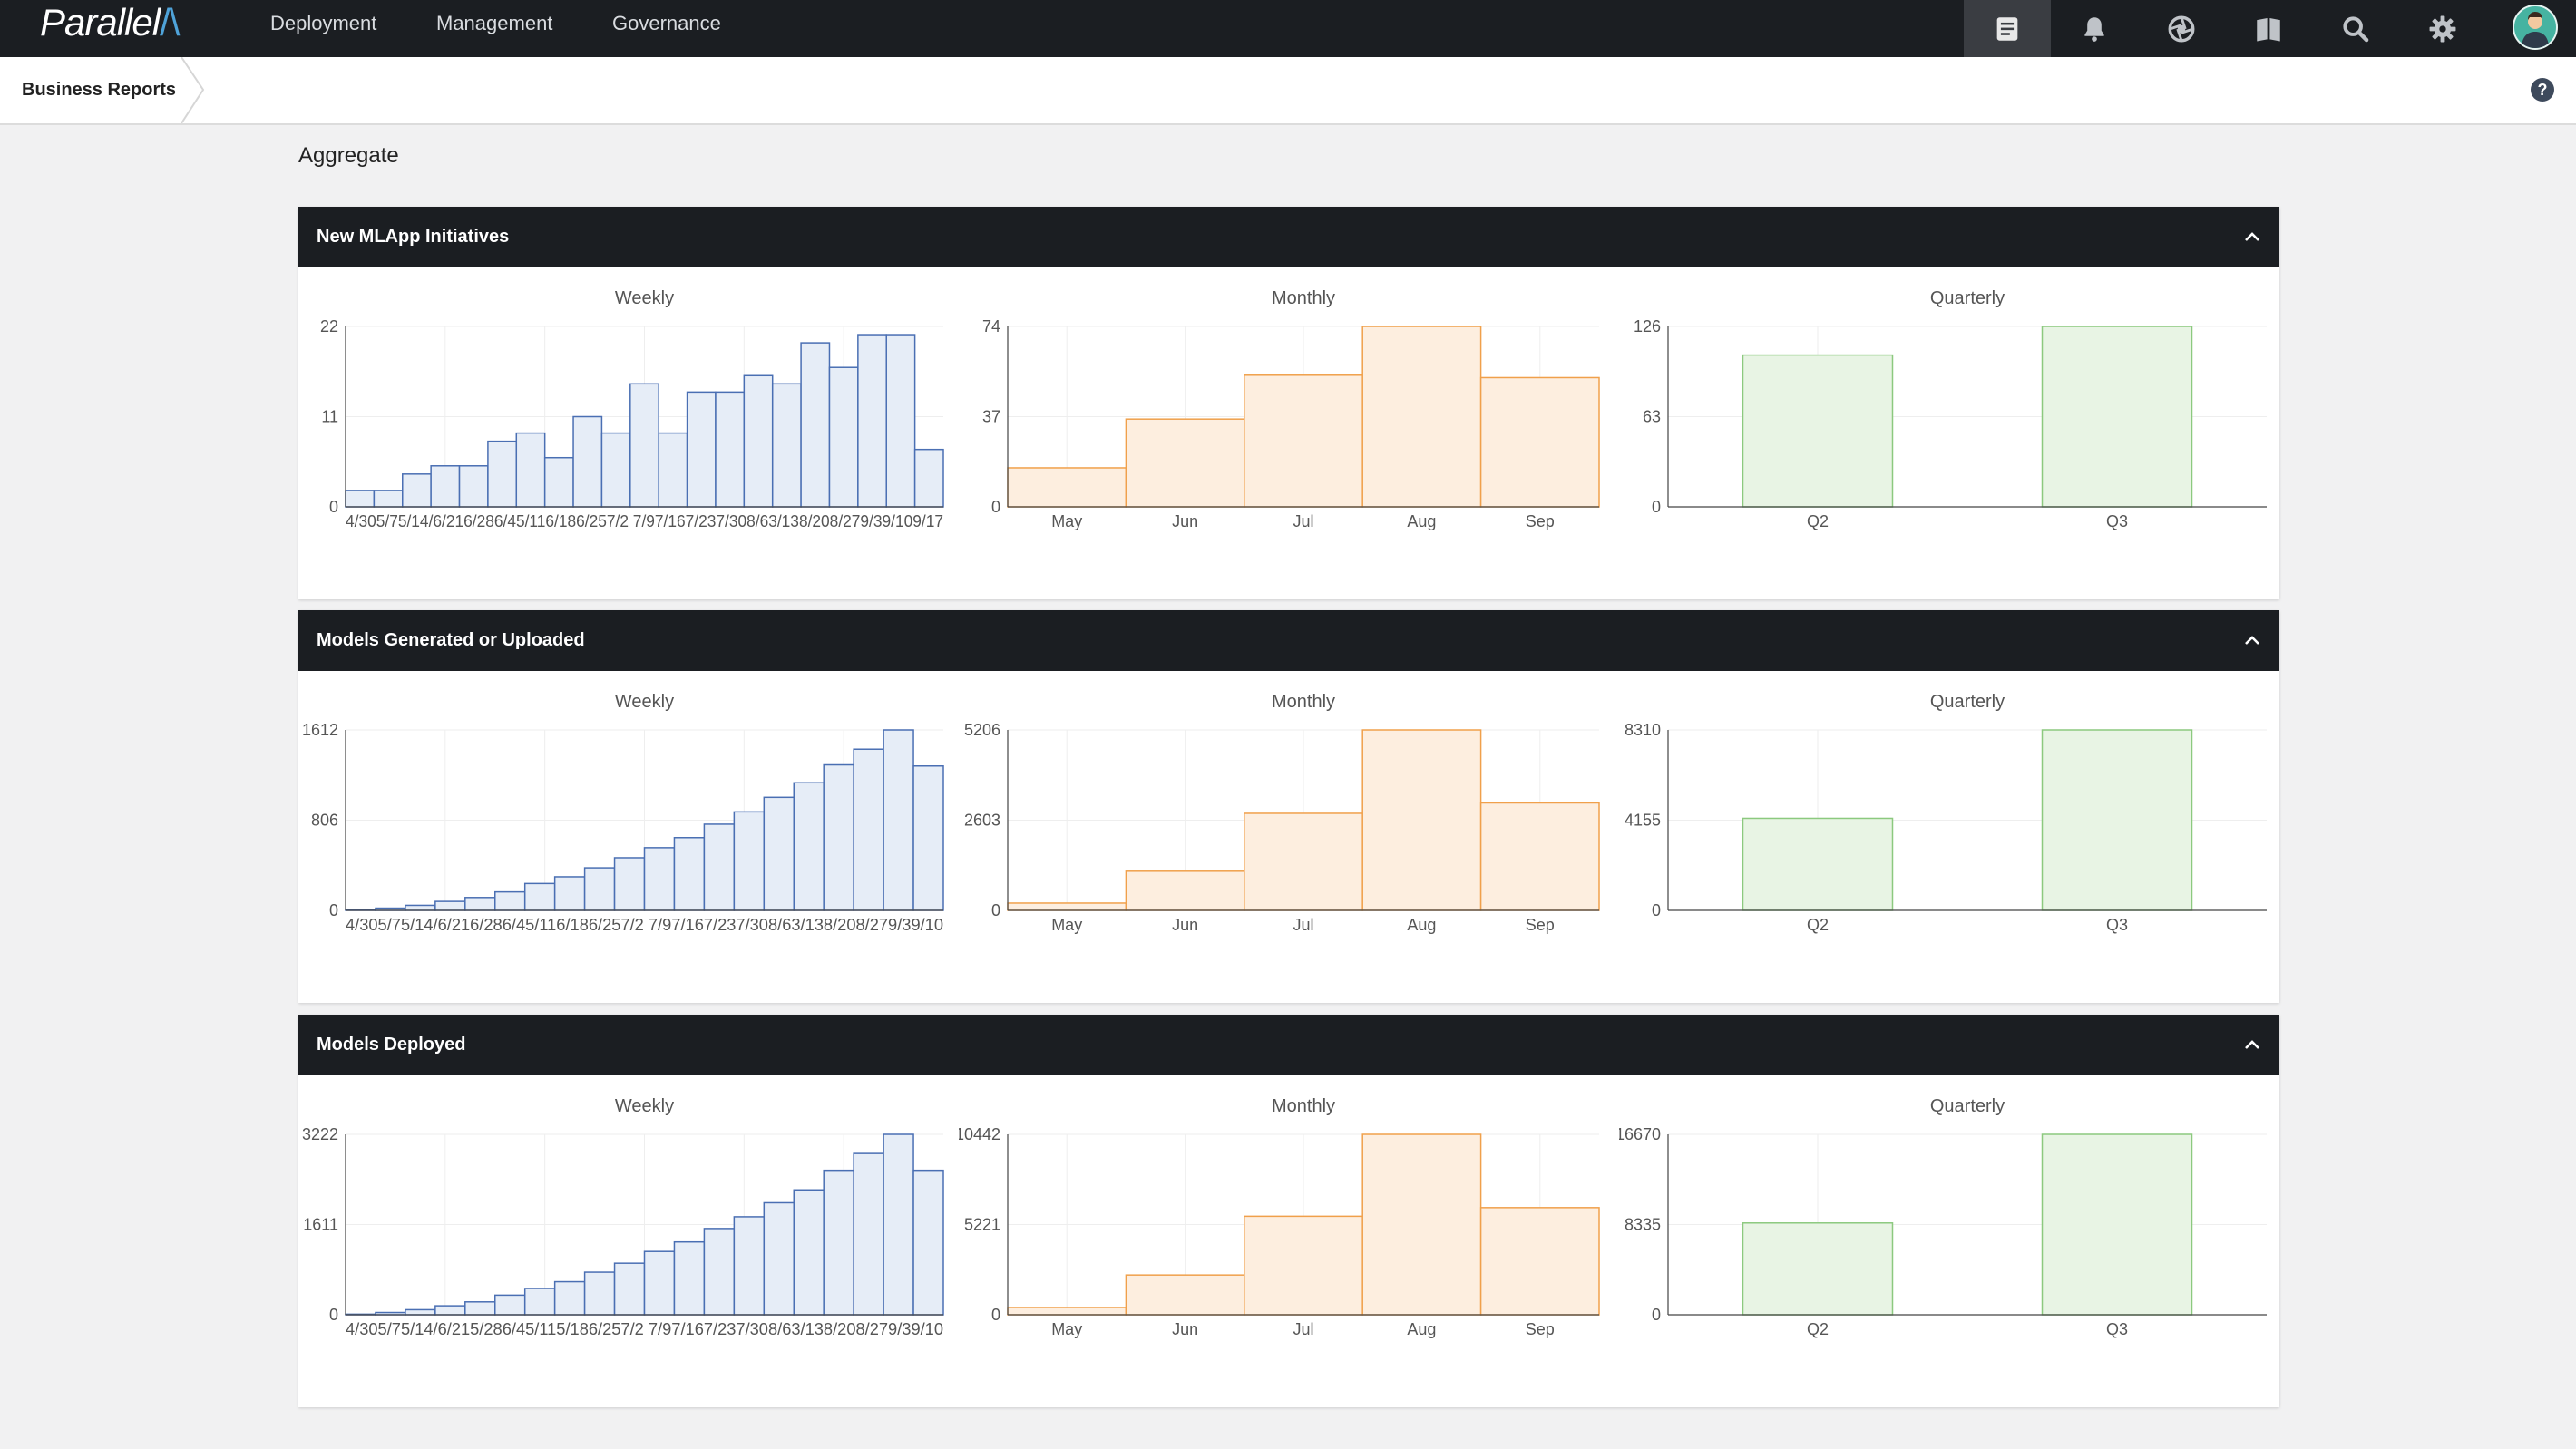 The width and height of the screenshot is (2576, 1449). What do you see at coordinates (110, 23) in the screenshot?
I see `app-logo: Parallel/\` at bounding box center [110, 23].